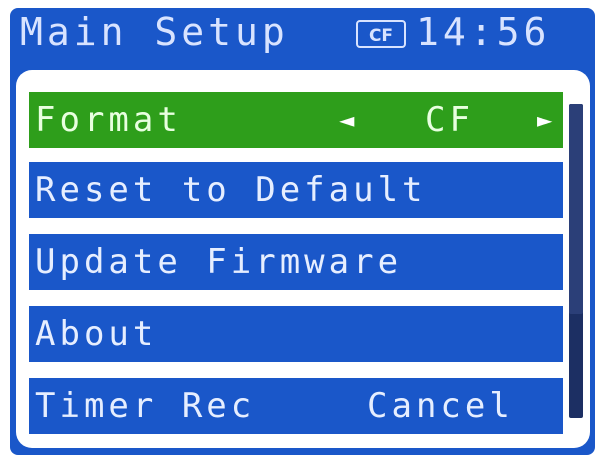  Describe the element at coordinates (154, 32) in the screenshot. I see `page-title: Main Setup` at that location.